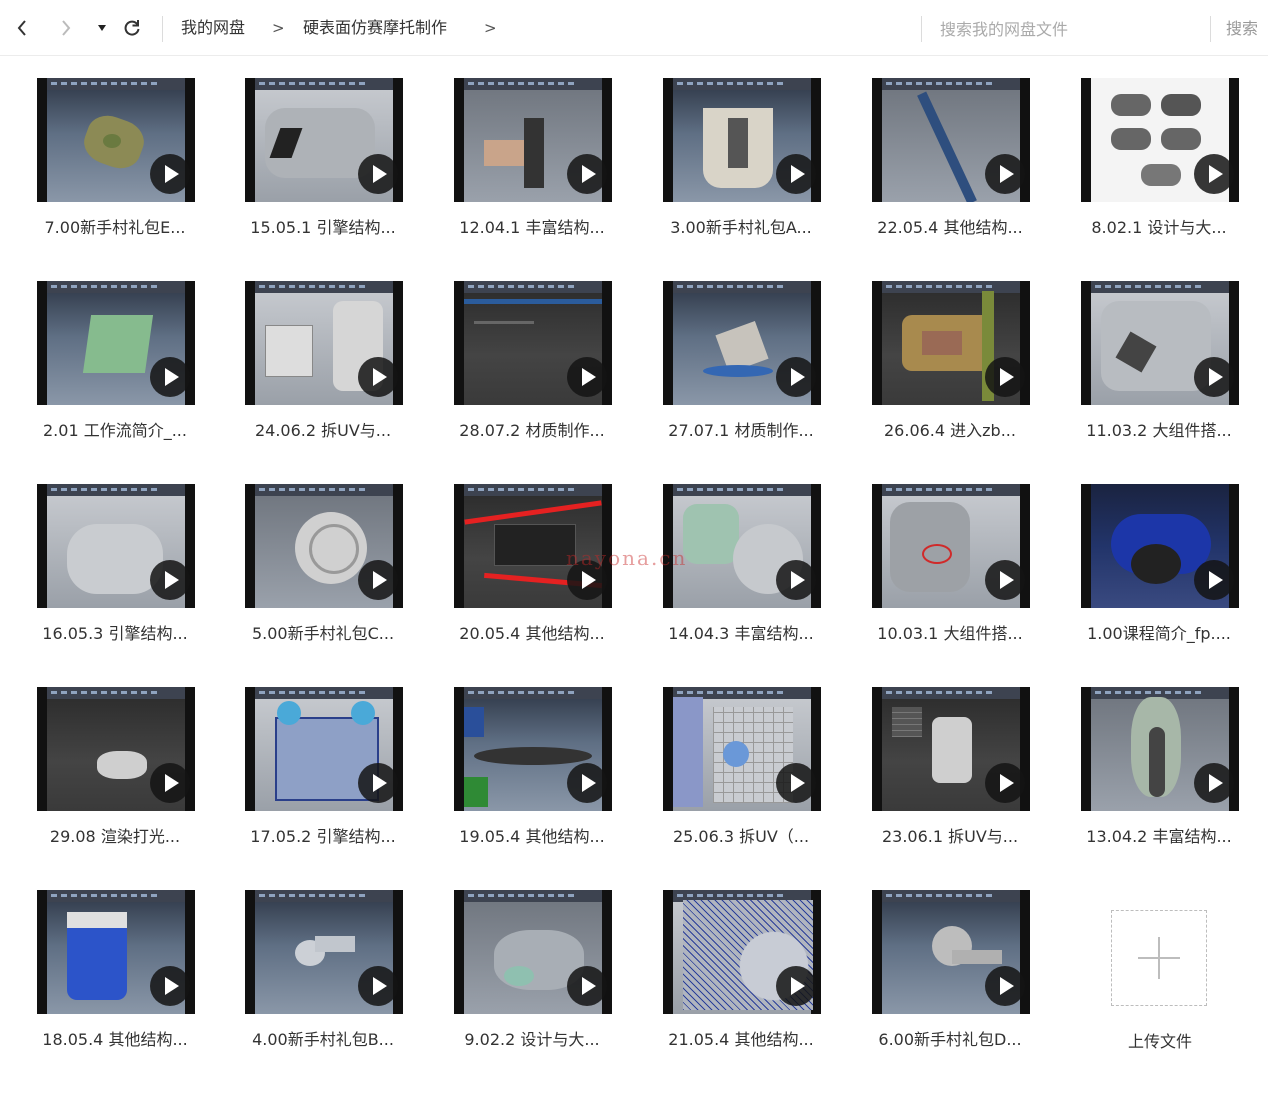  I want to click on breadcrumb-root: 我的网盘, so click(213, 28).